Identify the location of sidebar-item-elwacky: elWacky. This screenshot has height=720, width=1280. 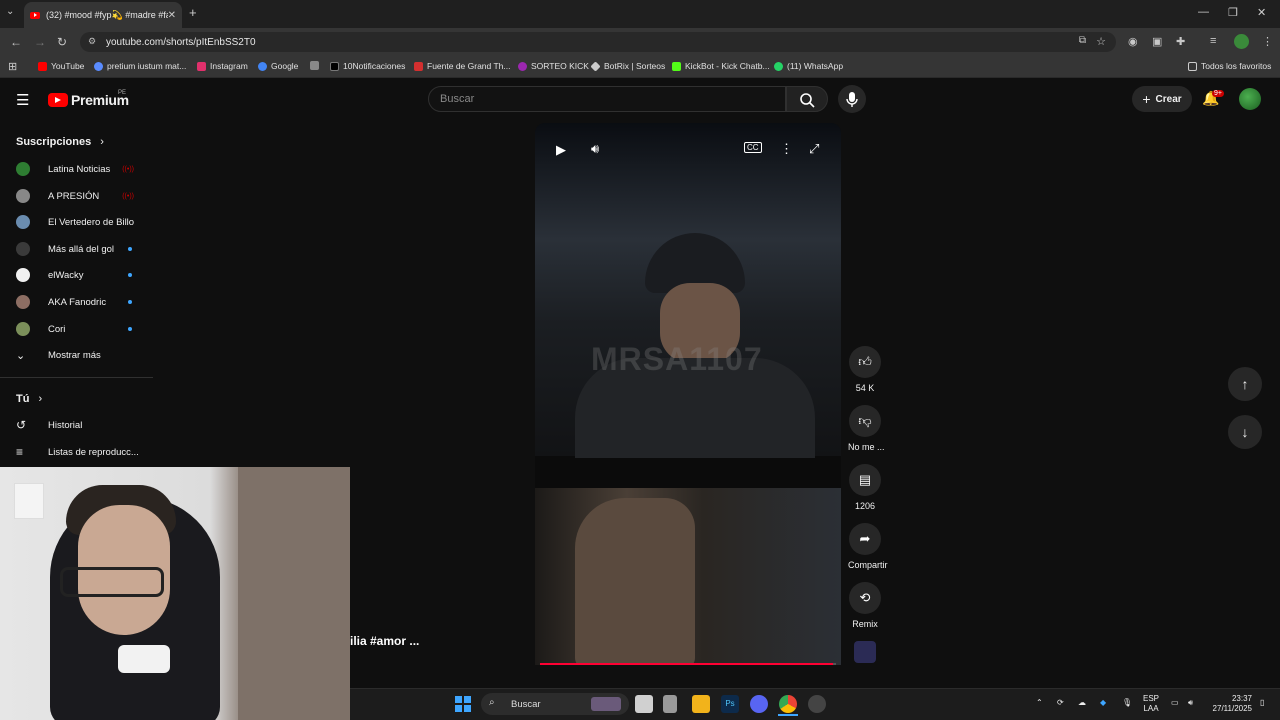
(81, 275).